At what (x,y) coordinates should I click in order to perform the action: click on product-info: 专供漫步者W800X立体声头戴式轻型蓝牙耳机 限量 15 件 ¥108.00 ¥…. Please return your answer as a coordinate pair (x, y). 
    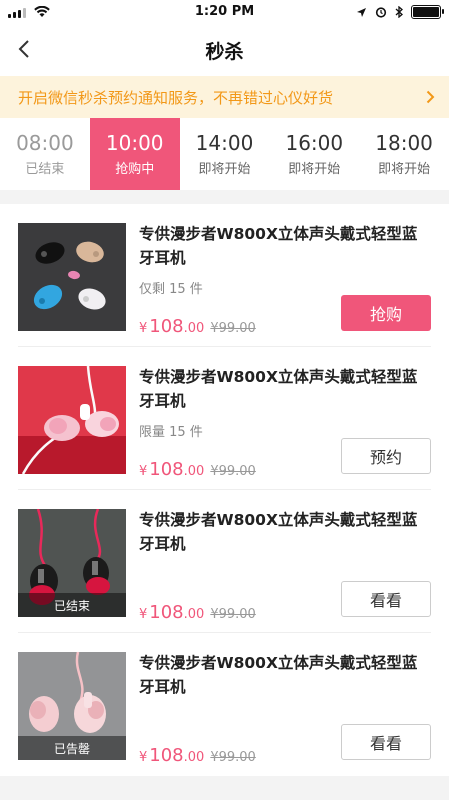
    Looking at the image, I should click on (285, 423).